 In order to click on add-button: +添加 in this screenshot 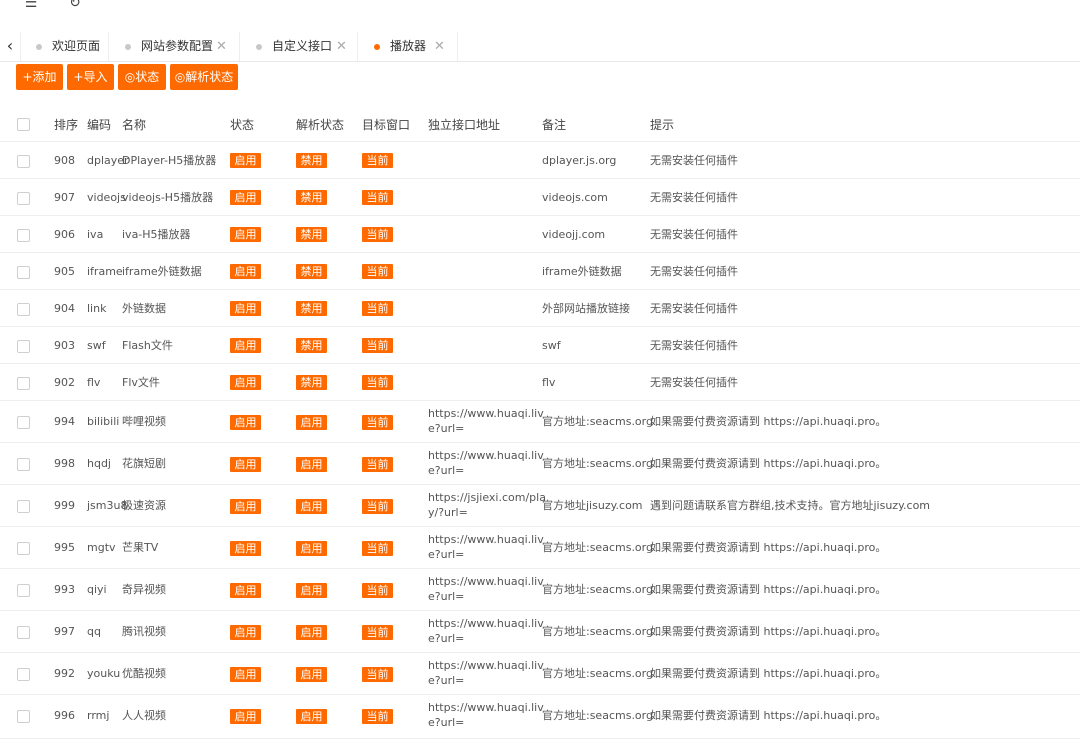, I will do `click(39, 77)`.